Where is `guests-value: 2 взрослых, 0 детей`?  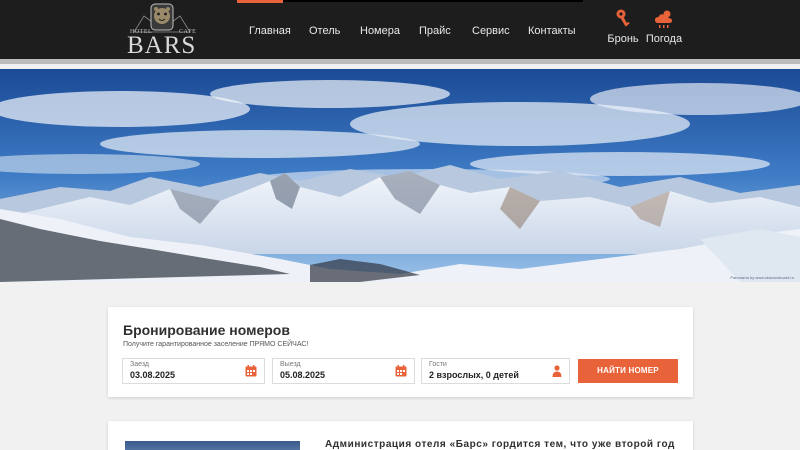 guests-value: 2 взрослых, 0 детей is located at coordinates (474, 375).